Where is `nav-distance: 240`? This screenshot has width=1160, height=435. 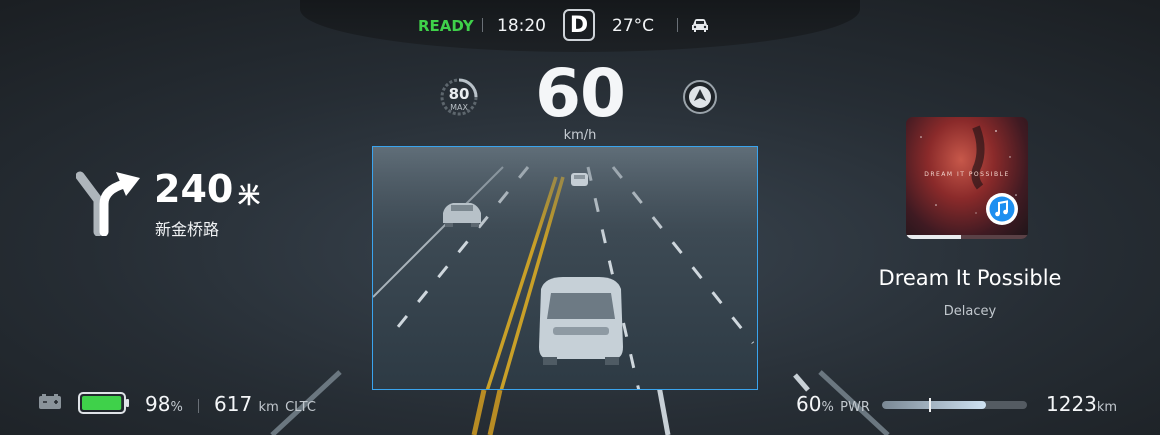
nav-distance: 240 is located at coordinates (194, 189).